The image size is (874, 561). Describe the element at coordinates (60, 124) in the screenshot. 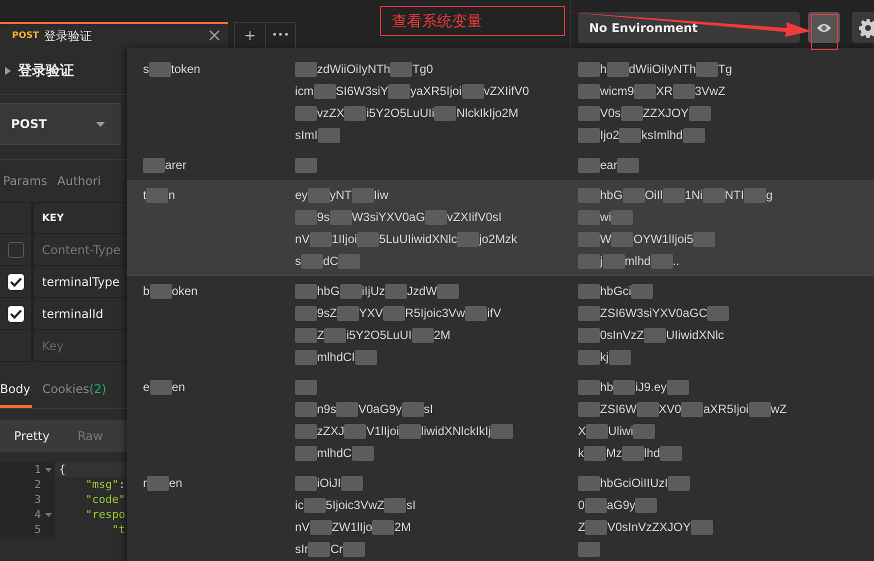

I see `method-dropdown: POST` at that location.